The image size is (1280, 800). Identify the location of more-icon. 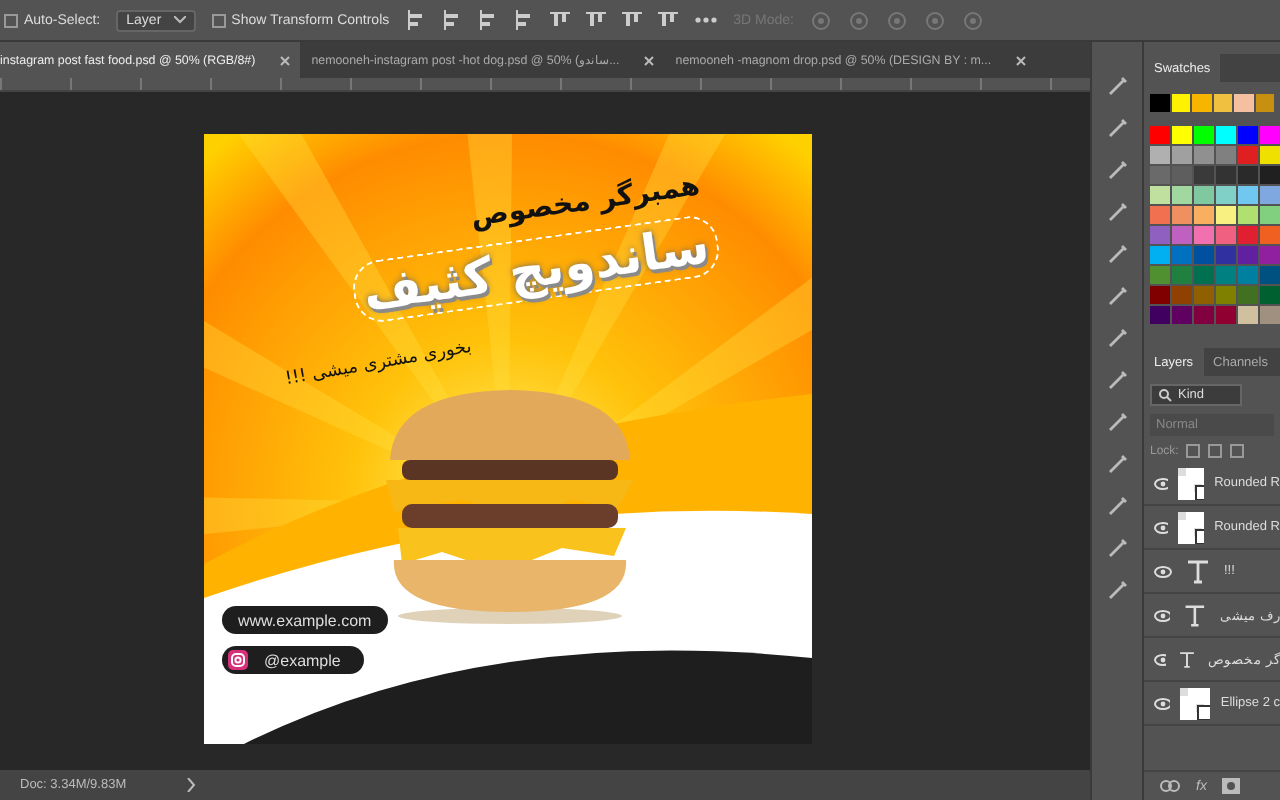
(705, 20).